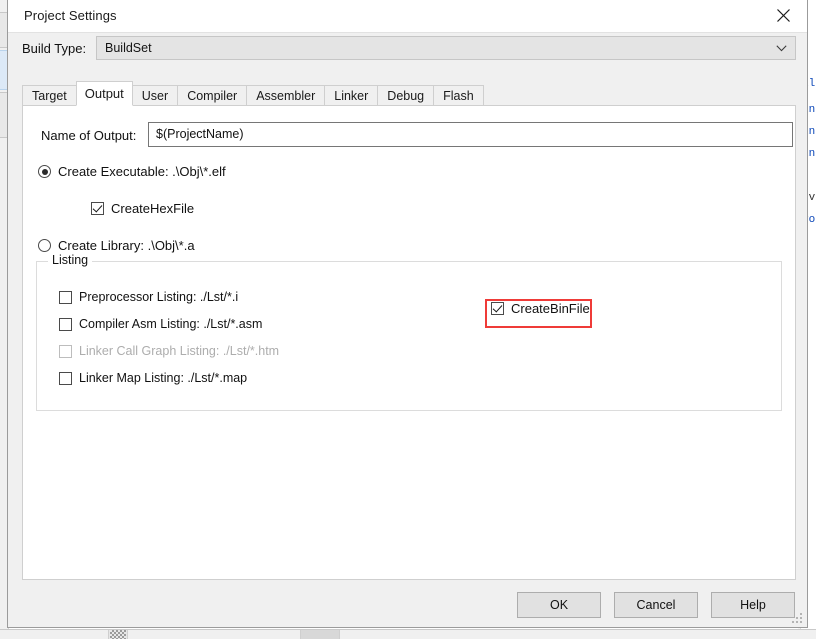 The width and height of the screenshot is (816, 639). Describe the element at coordinates (70, 260) in the screenshot. I see `listing-group-legend: Listing` at that location.